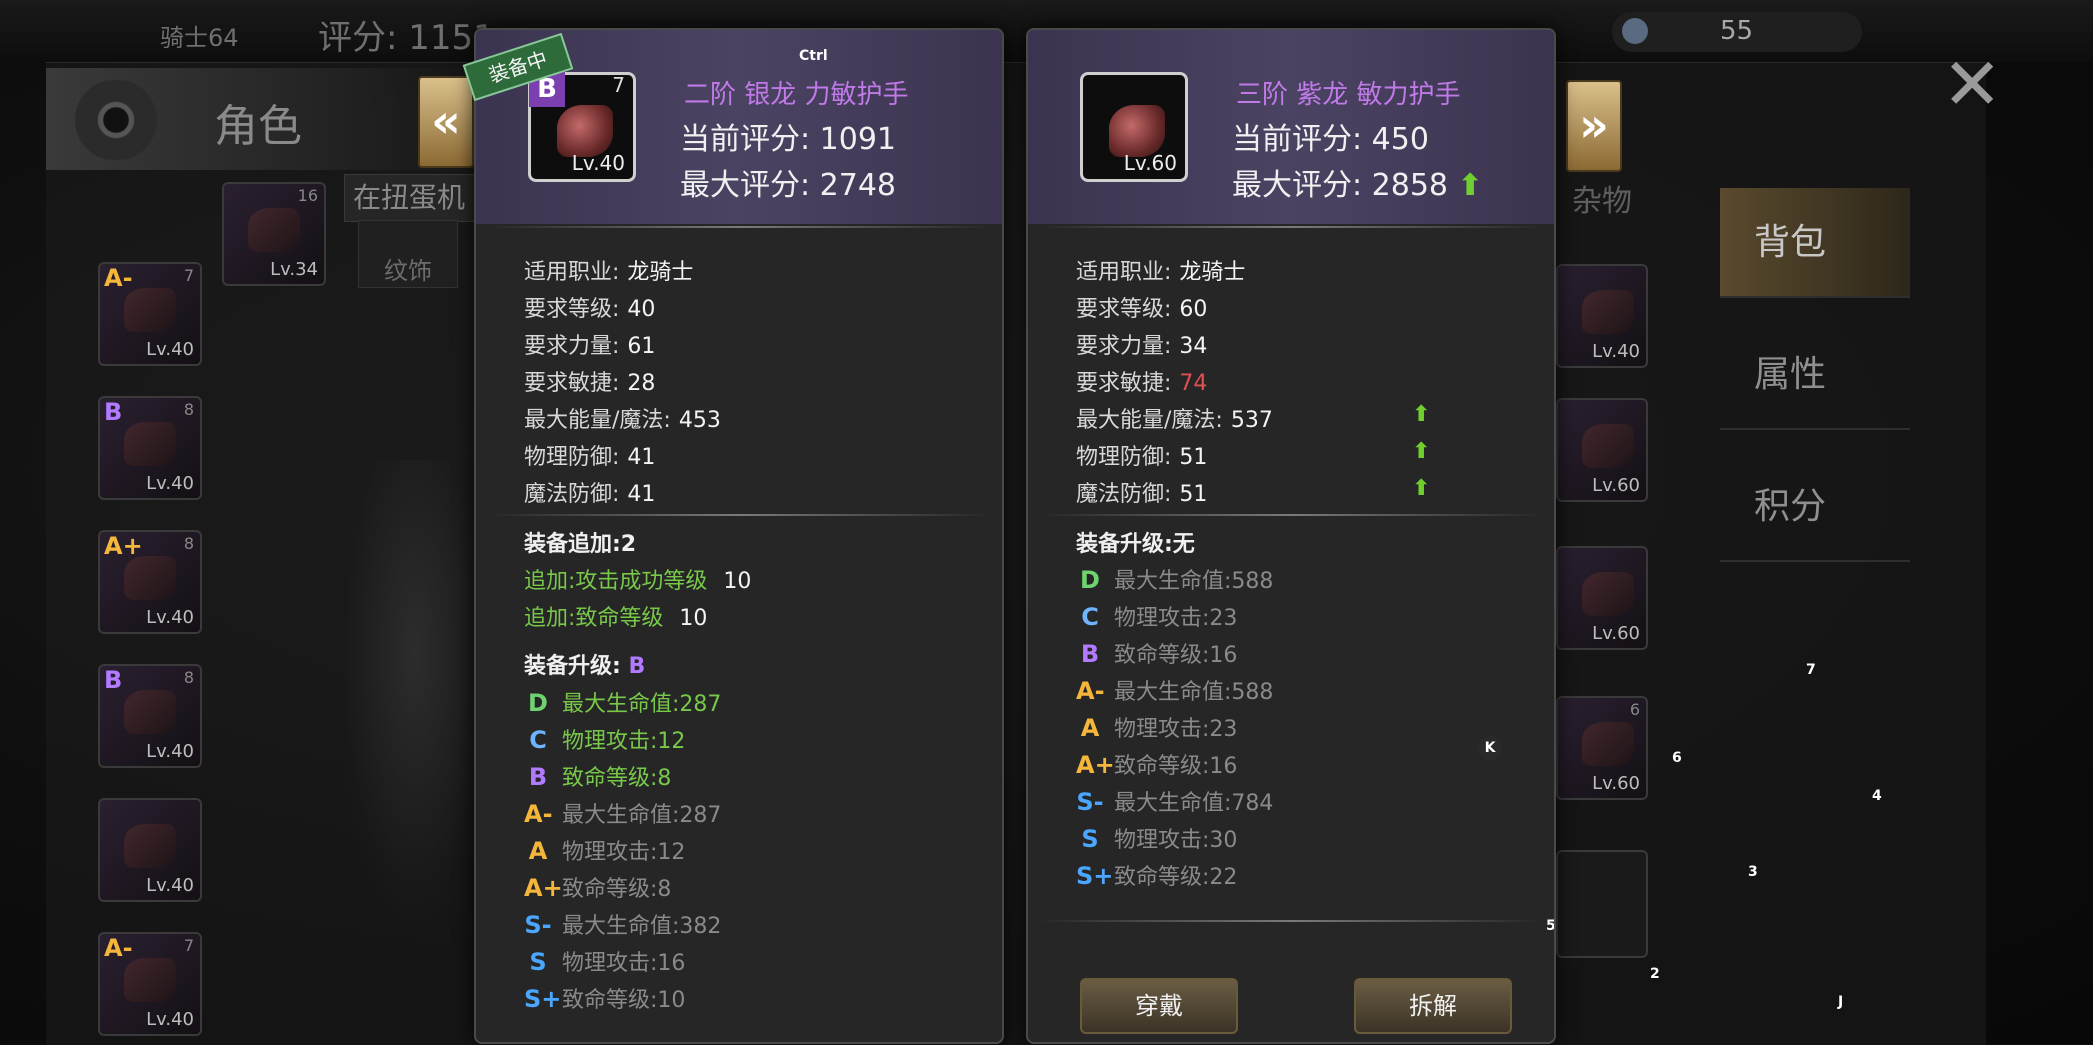 This screenshot has height=1045, width=2093. What do you see at coordinates (1634, 709) in the screenshot?
I see `slot-count: 6` at bounding box center [1634, 709].